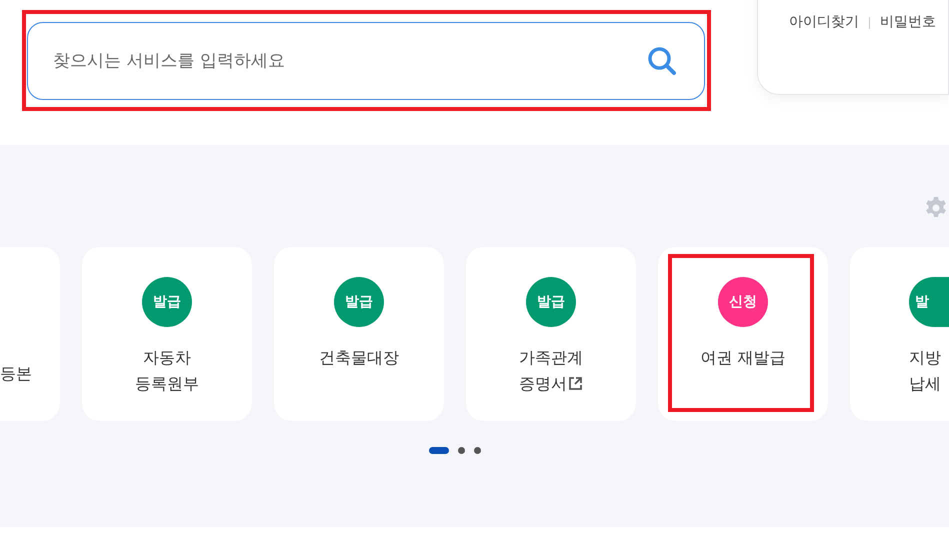 This screenshot has height=548, width=949. What do you see at coordinates (551, 371) in the screenshot?
I see `service-label: 가족관계 증명서` at bounding box center [551, 371].